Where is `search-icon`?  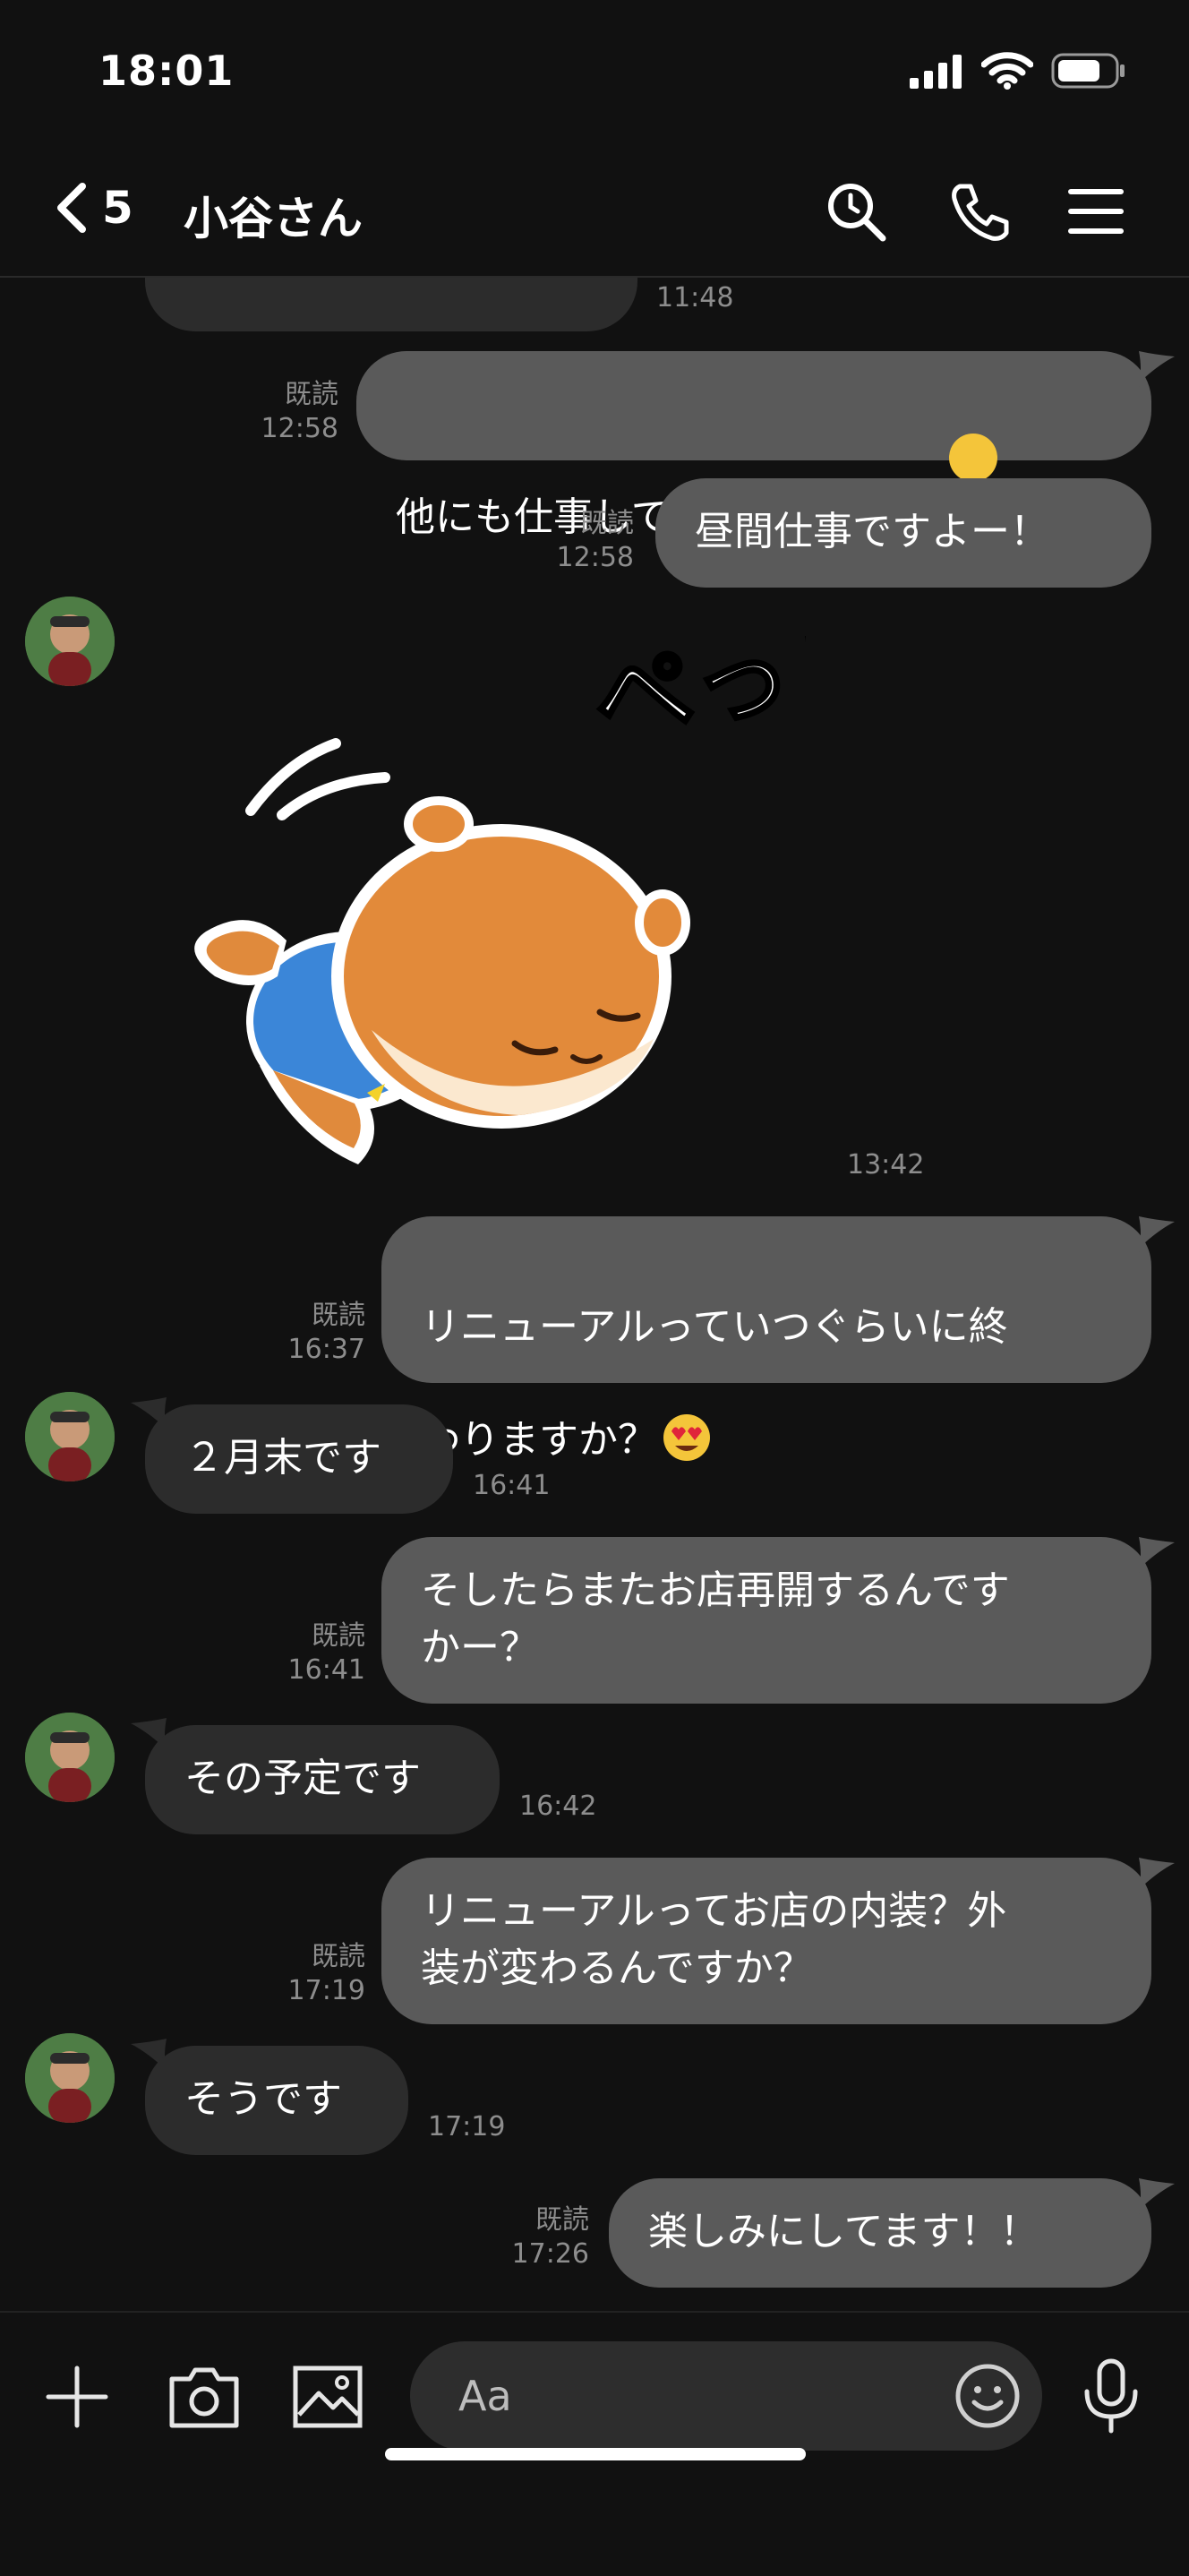
search-icon is located at coordinates (856, 211).